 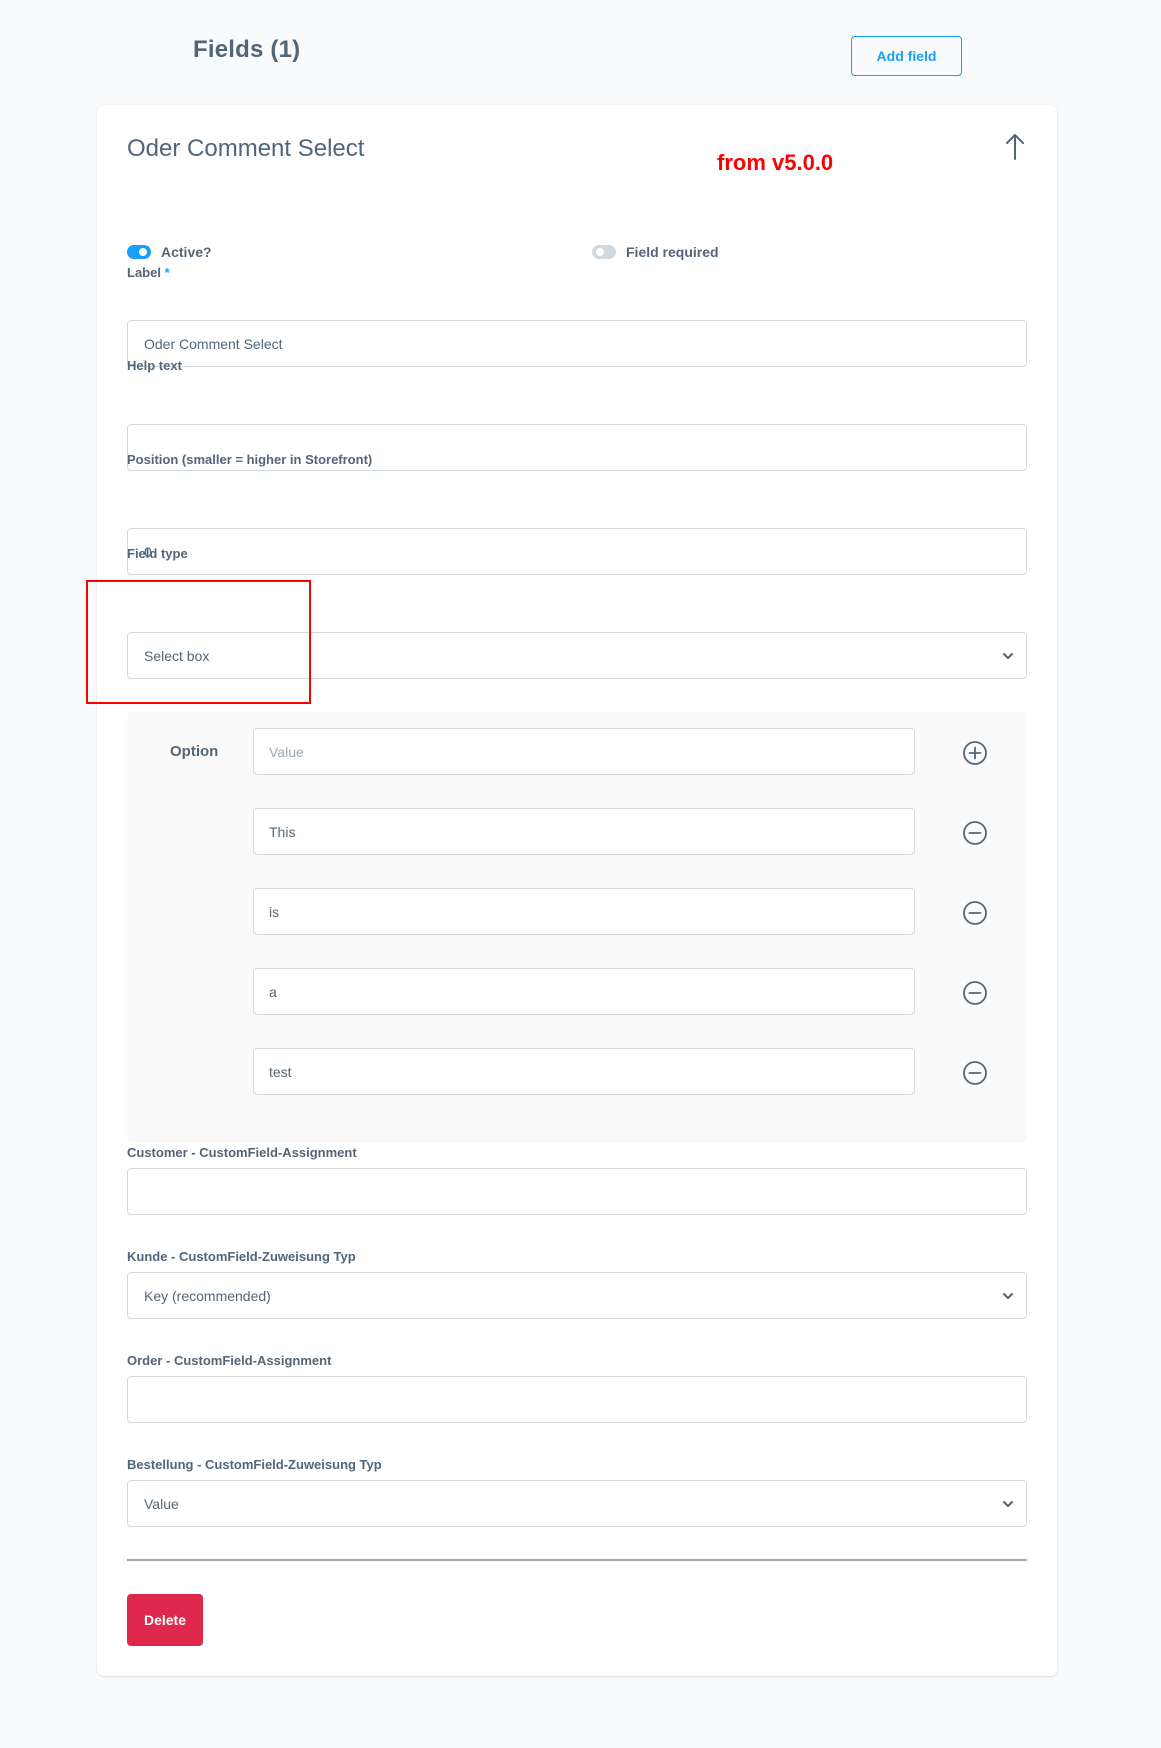 What do you see at coordinates (161, 1503) in the screenshot?
I see `order-assignment-type-value: Value` at bounding box center [161, 1503].